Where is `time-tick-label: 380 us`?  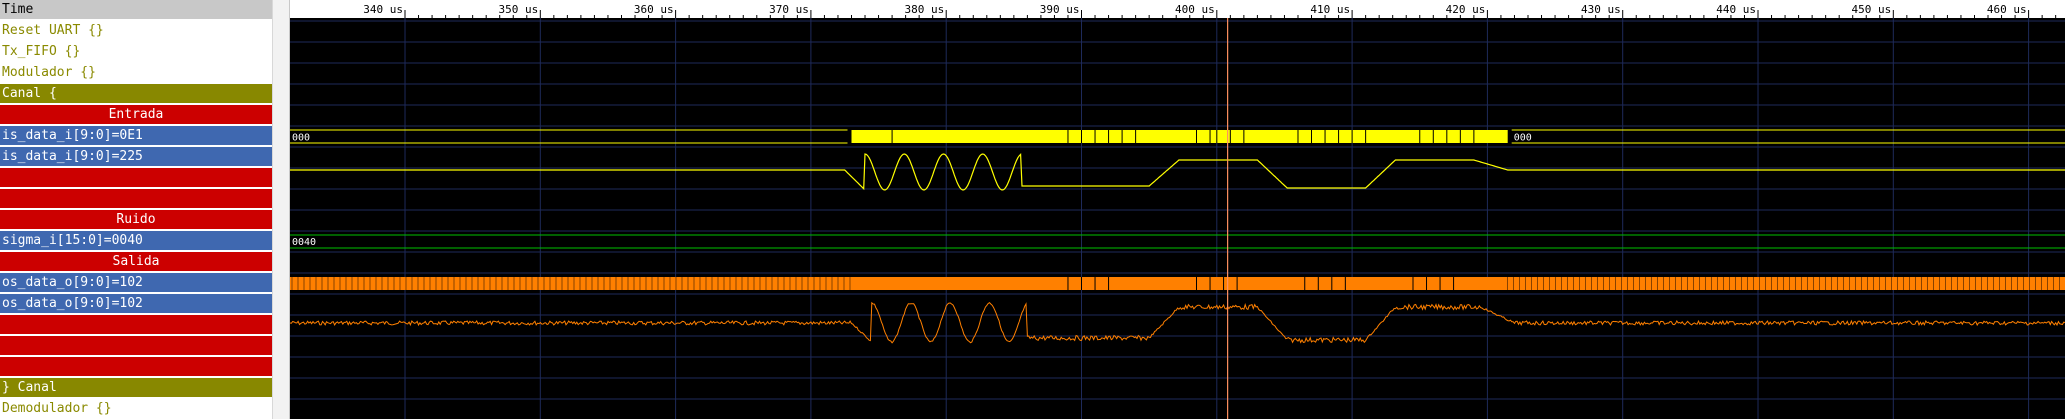 time-tick-label: 380 us is located at coordinates (924, 9).